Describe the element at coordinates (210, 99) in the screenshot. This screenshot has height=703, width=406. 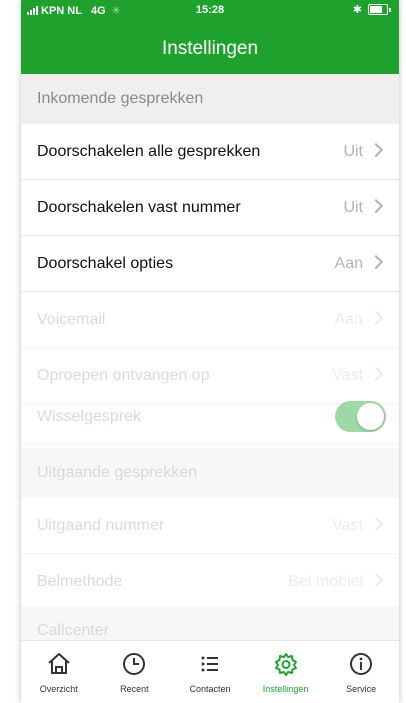
I see `section-header-incoming: Inkomende gesprekken` at that location.